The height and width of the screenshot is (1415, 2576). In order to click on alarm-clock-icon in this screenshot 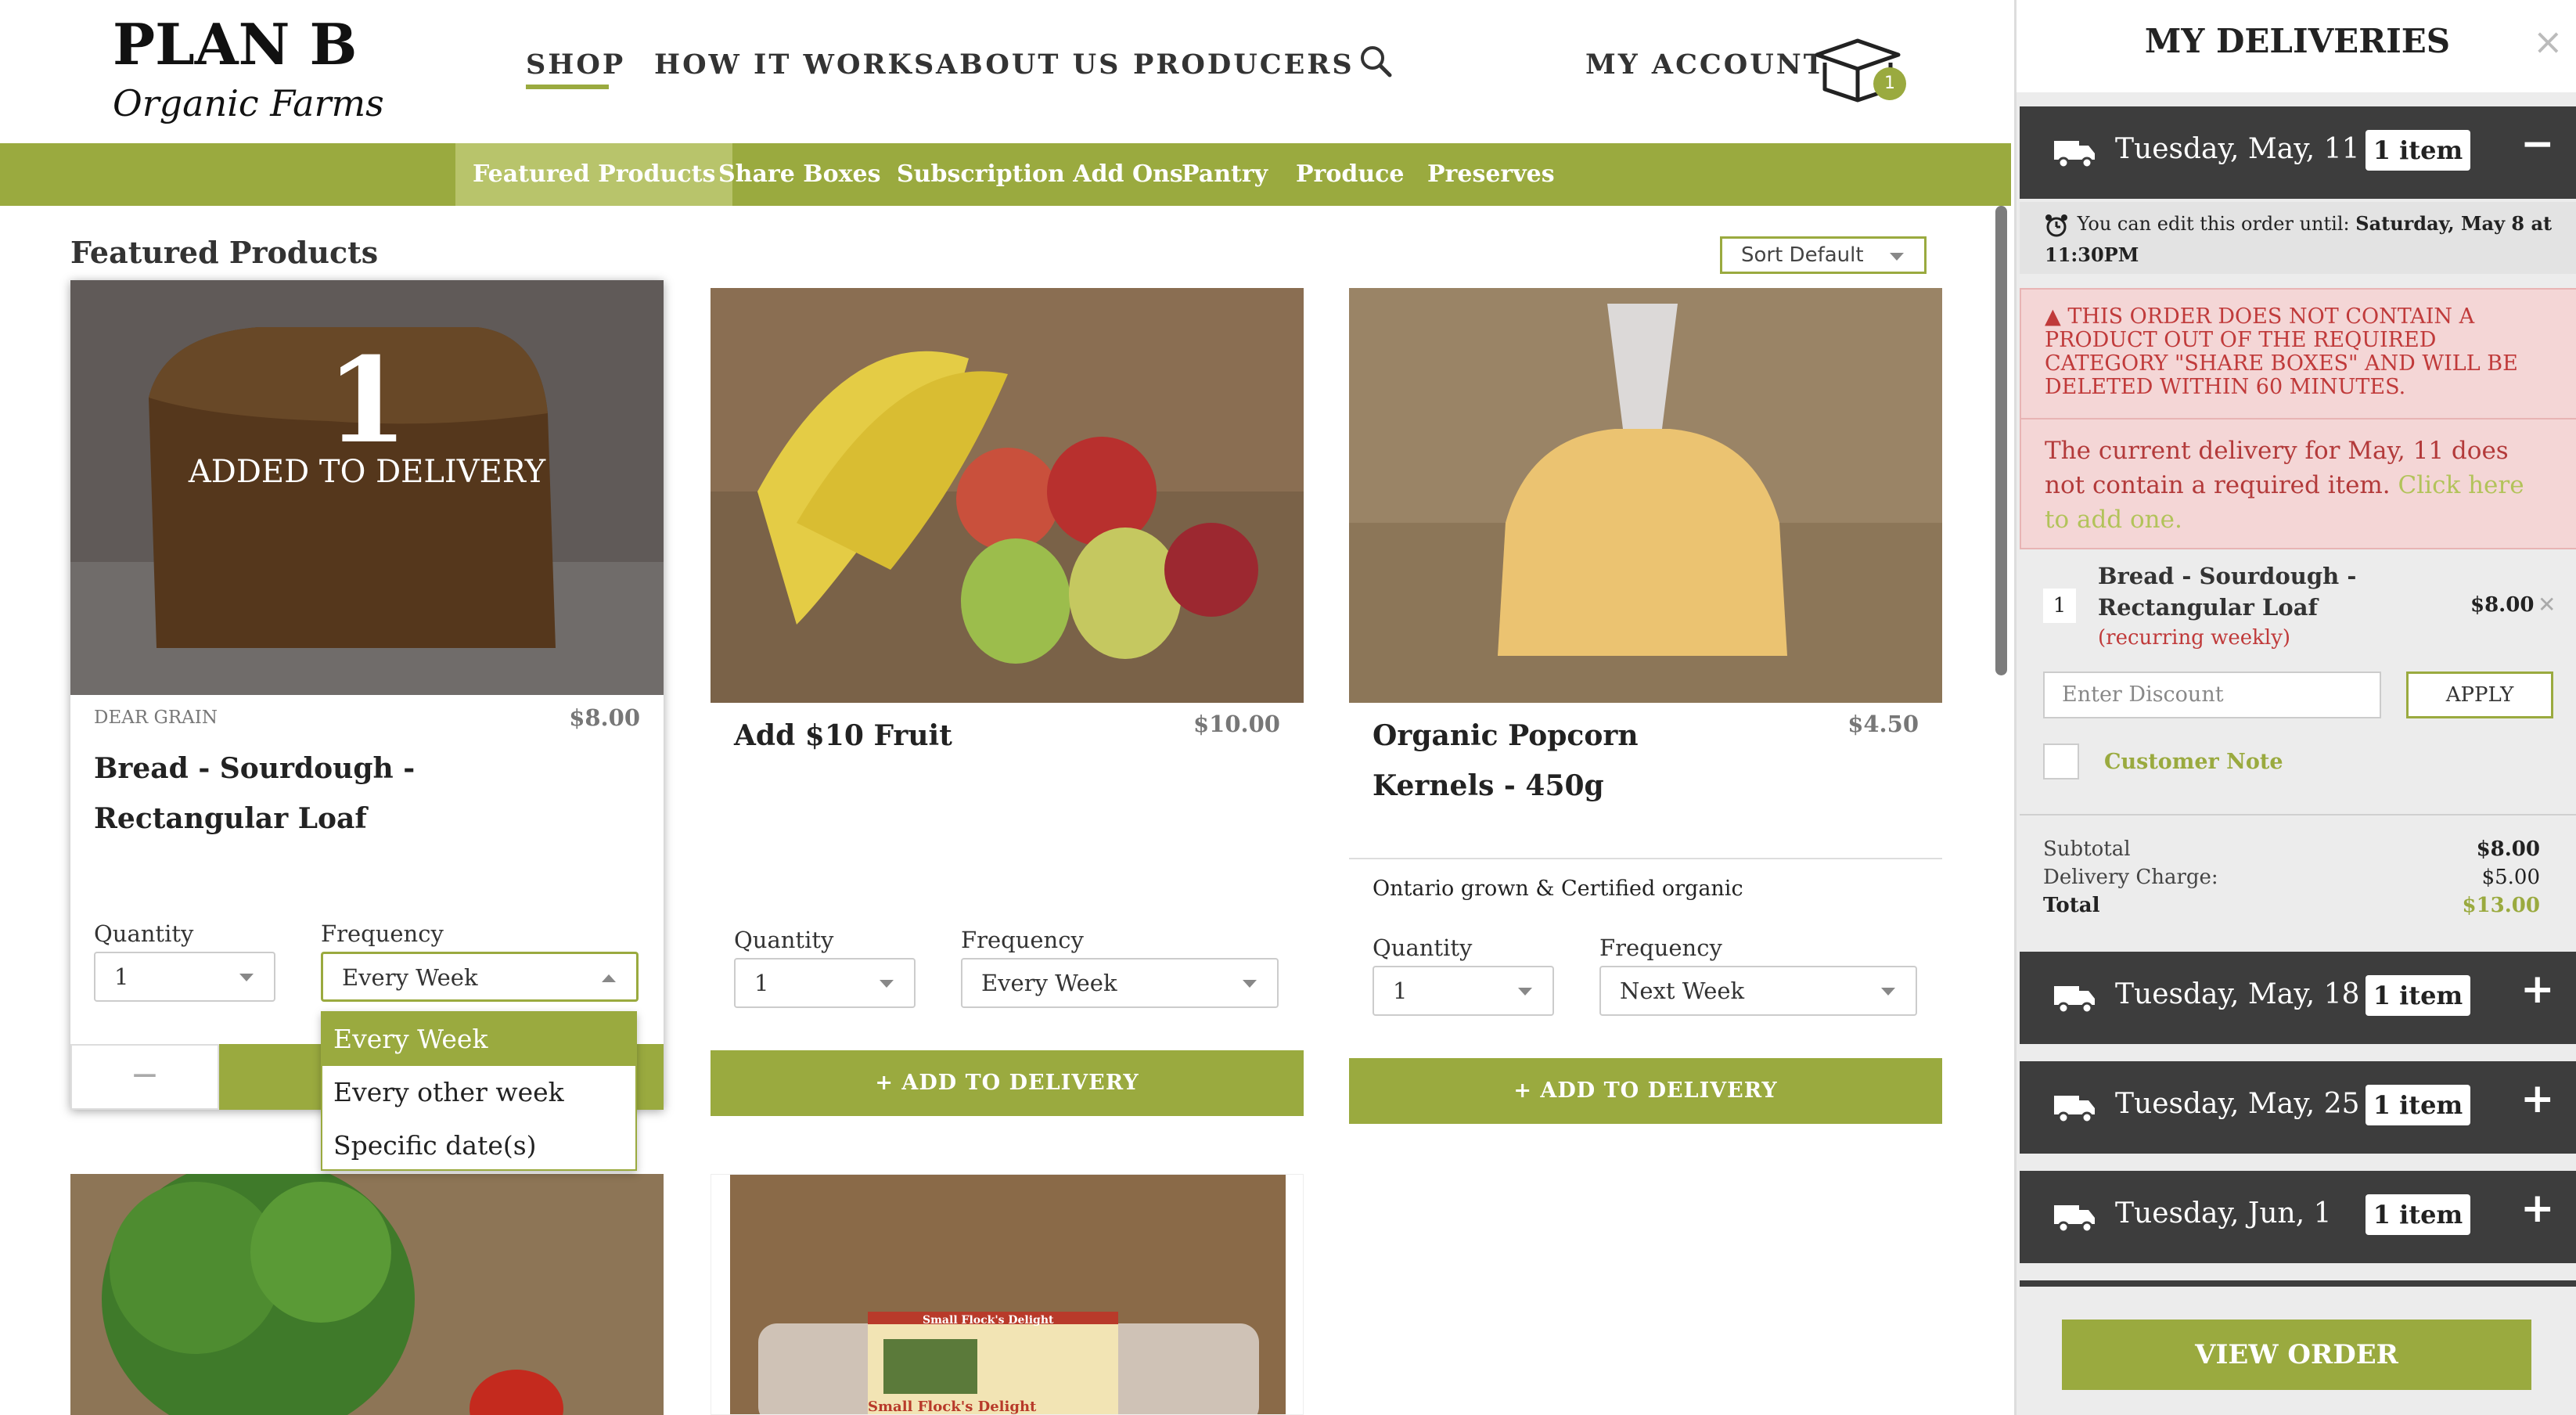, I will do `click(2058, 225)`.